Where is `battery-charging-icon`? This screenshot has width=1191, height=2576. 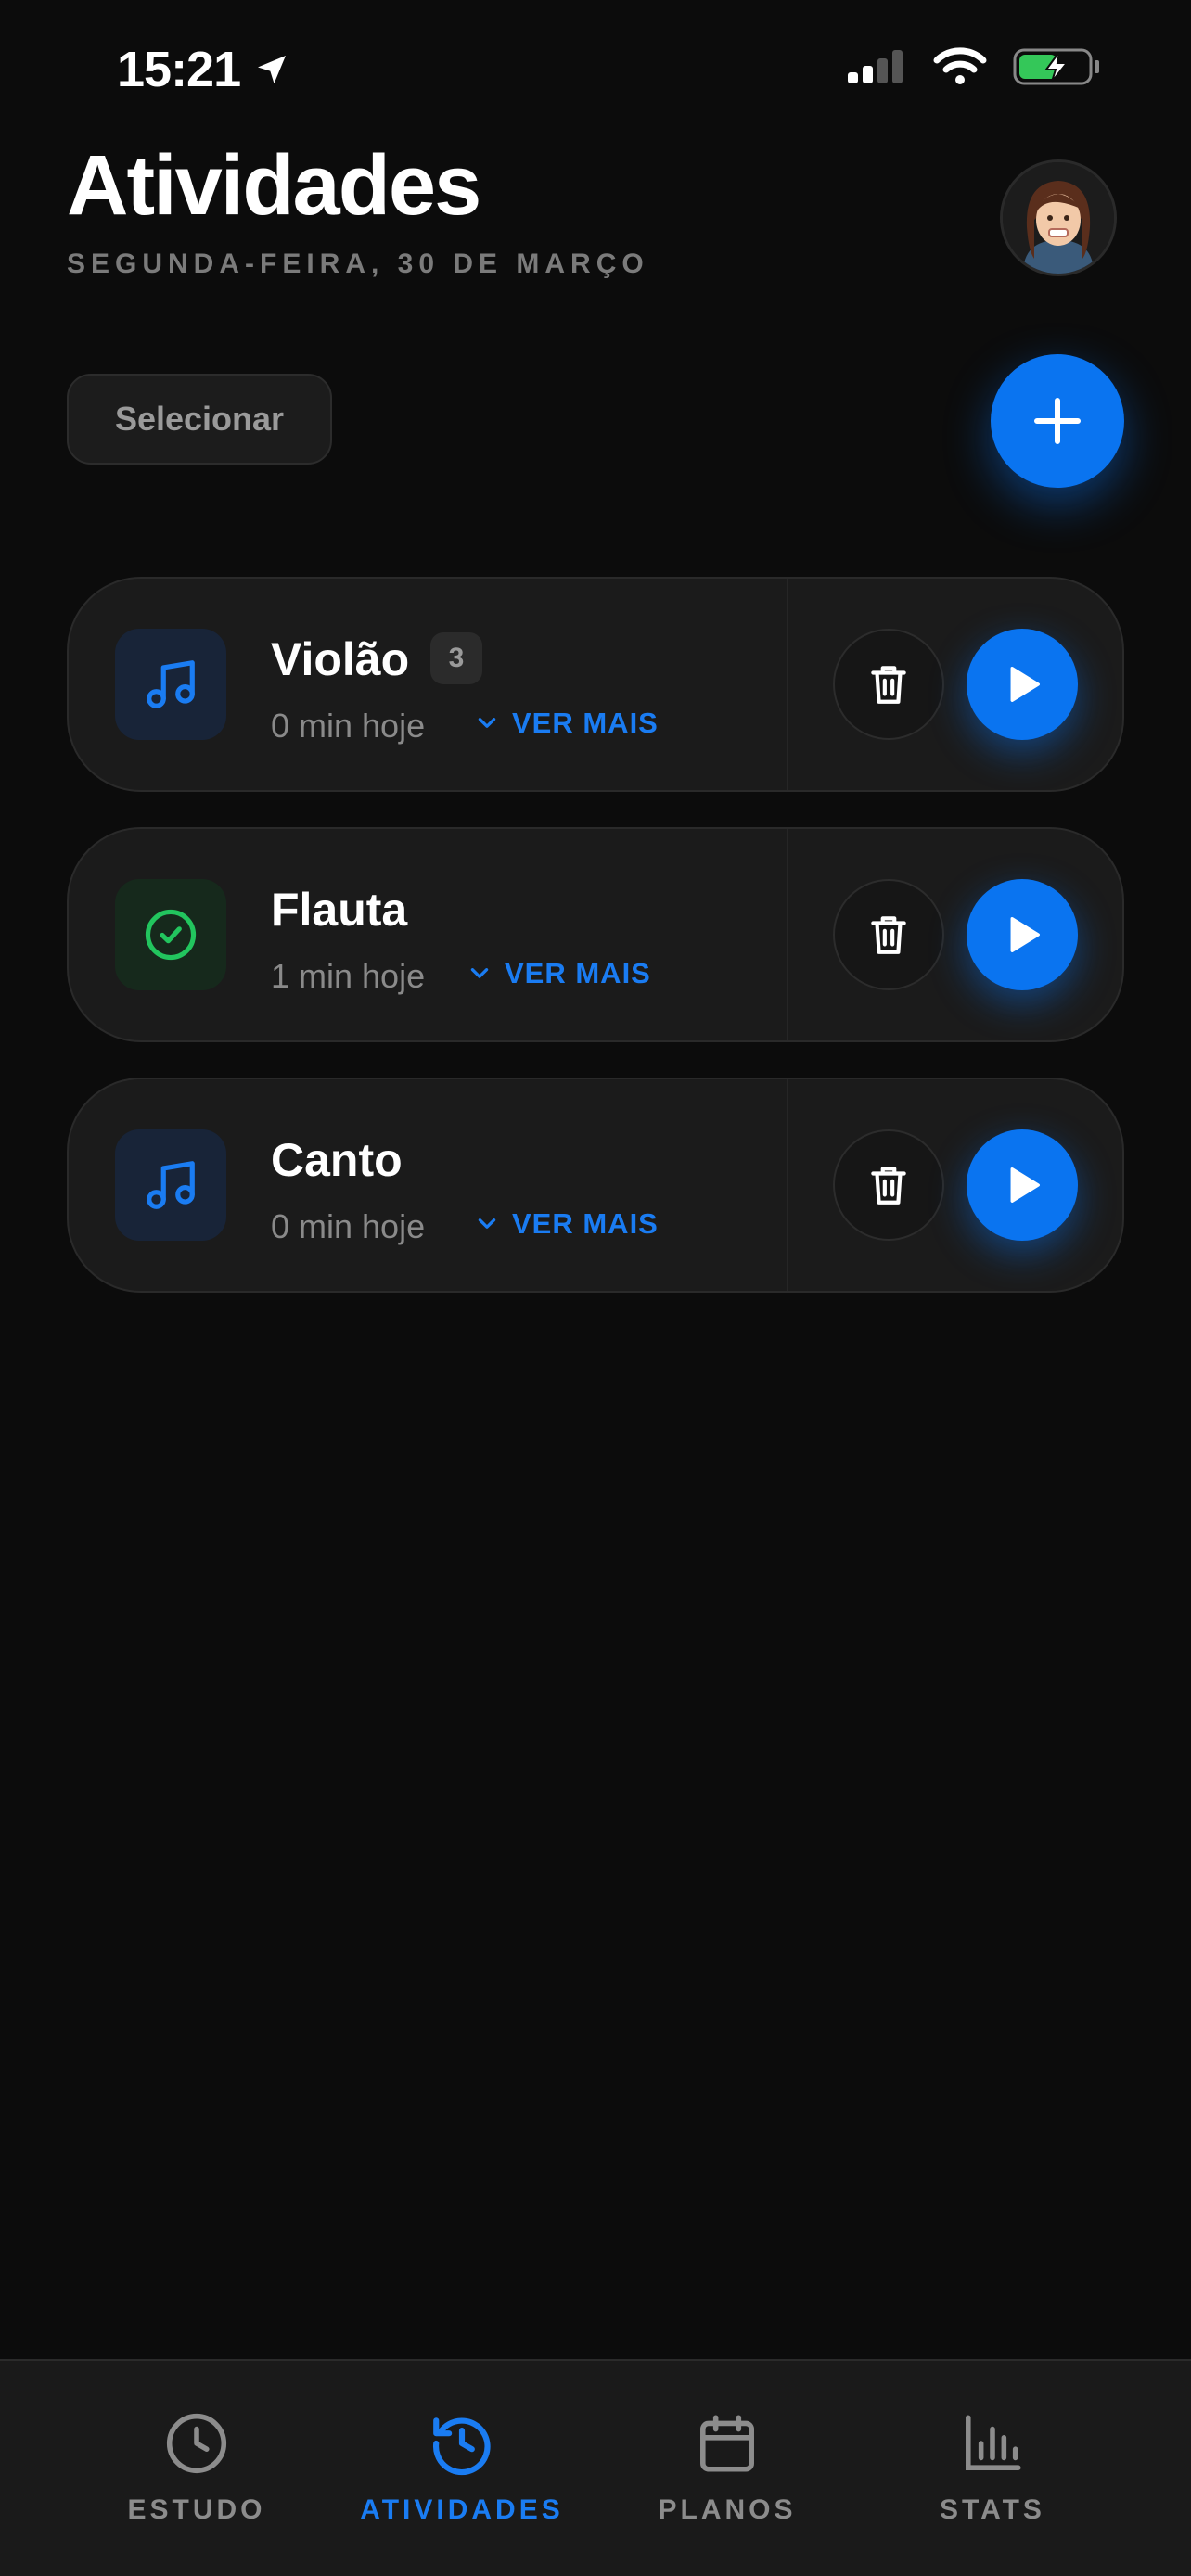 battery-charging-icon is located at coordinates (1056, 66).